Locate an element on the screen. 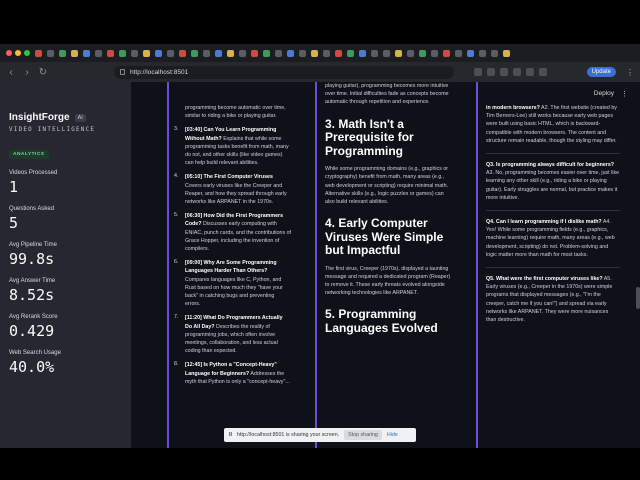 This screenshot has width=640, height=480. list-number: 7. is located at coordinates (176, 317).